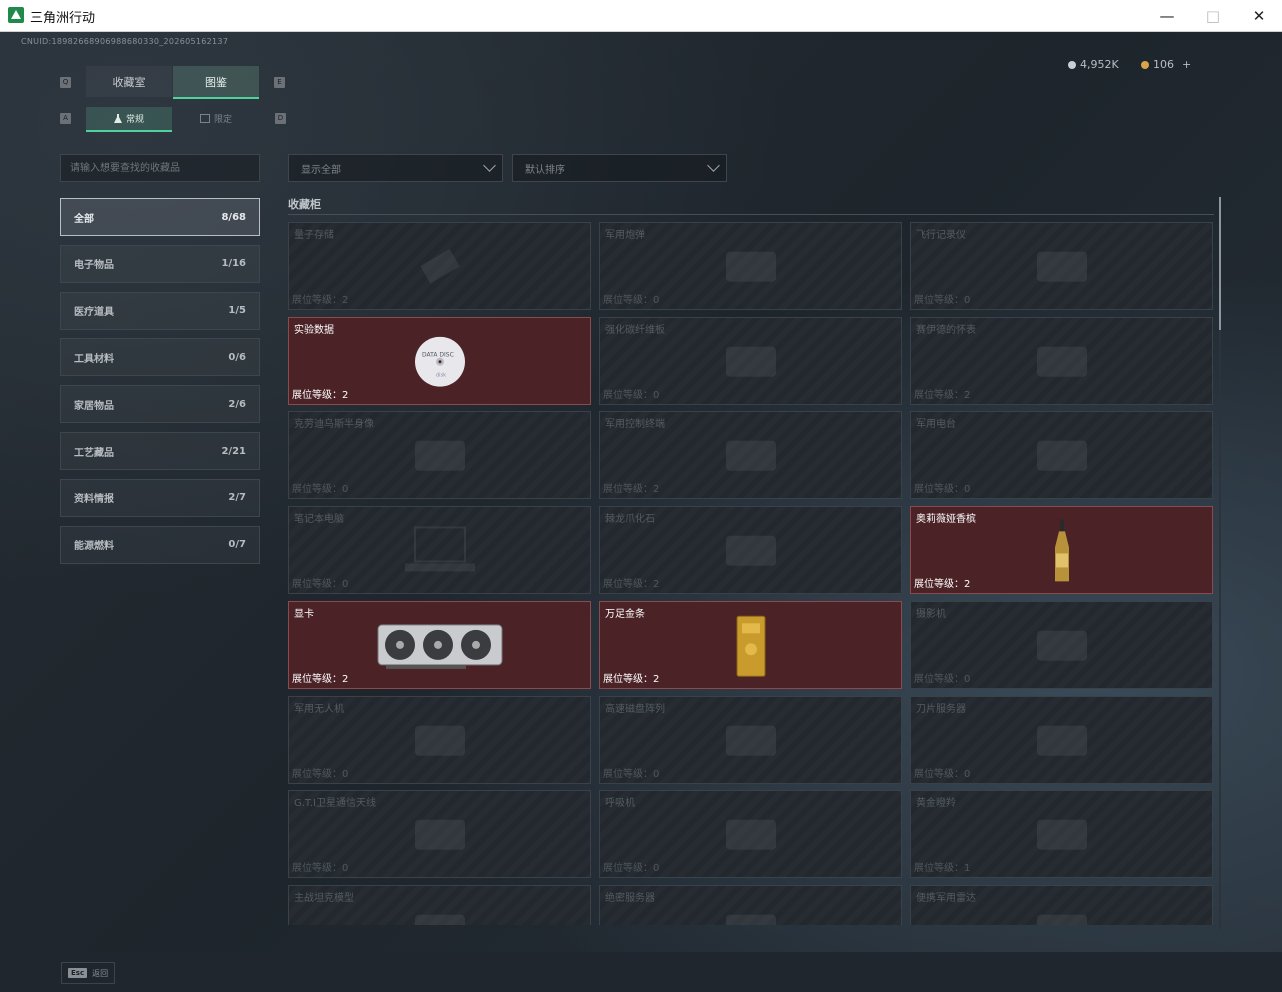  I want to click on radio-icon, so click(1062, 458).